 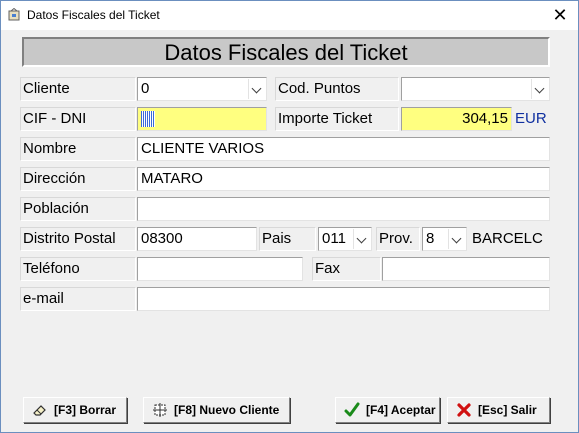 What do you see at coordinates (78, 89) in the screenshot?
I see `cliente-label: Cliente` at bounding box center [78, 89].